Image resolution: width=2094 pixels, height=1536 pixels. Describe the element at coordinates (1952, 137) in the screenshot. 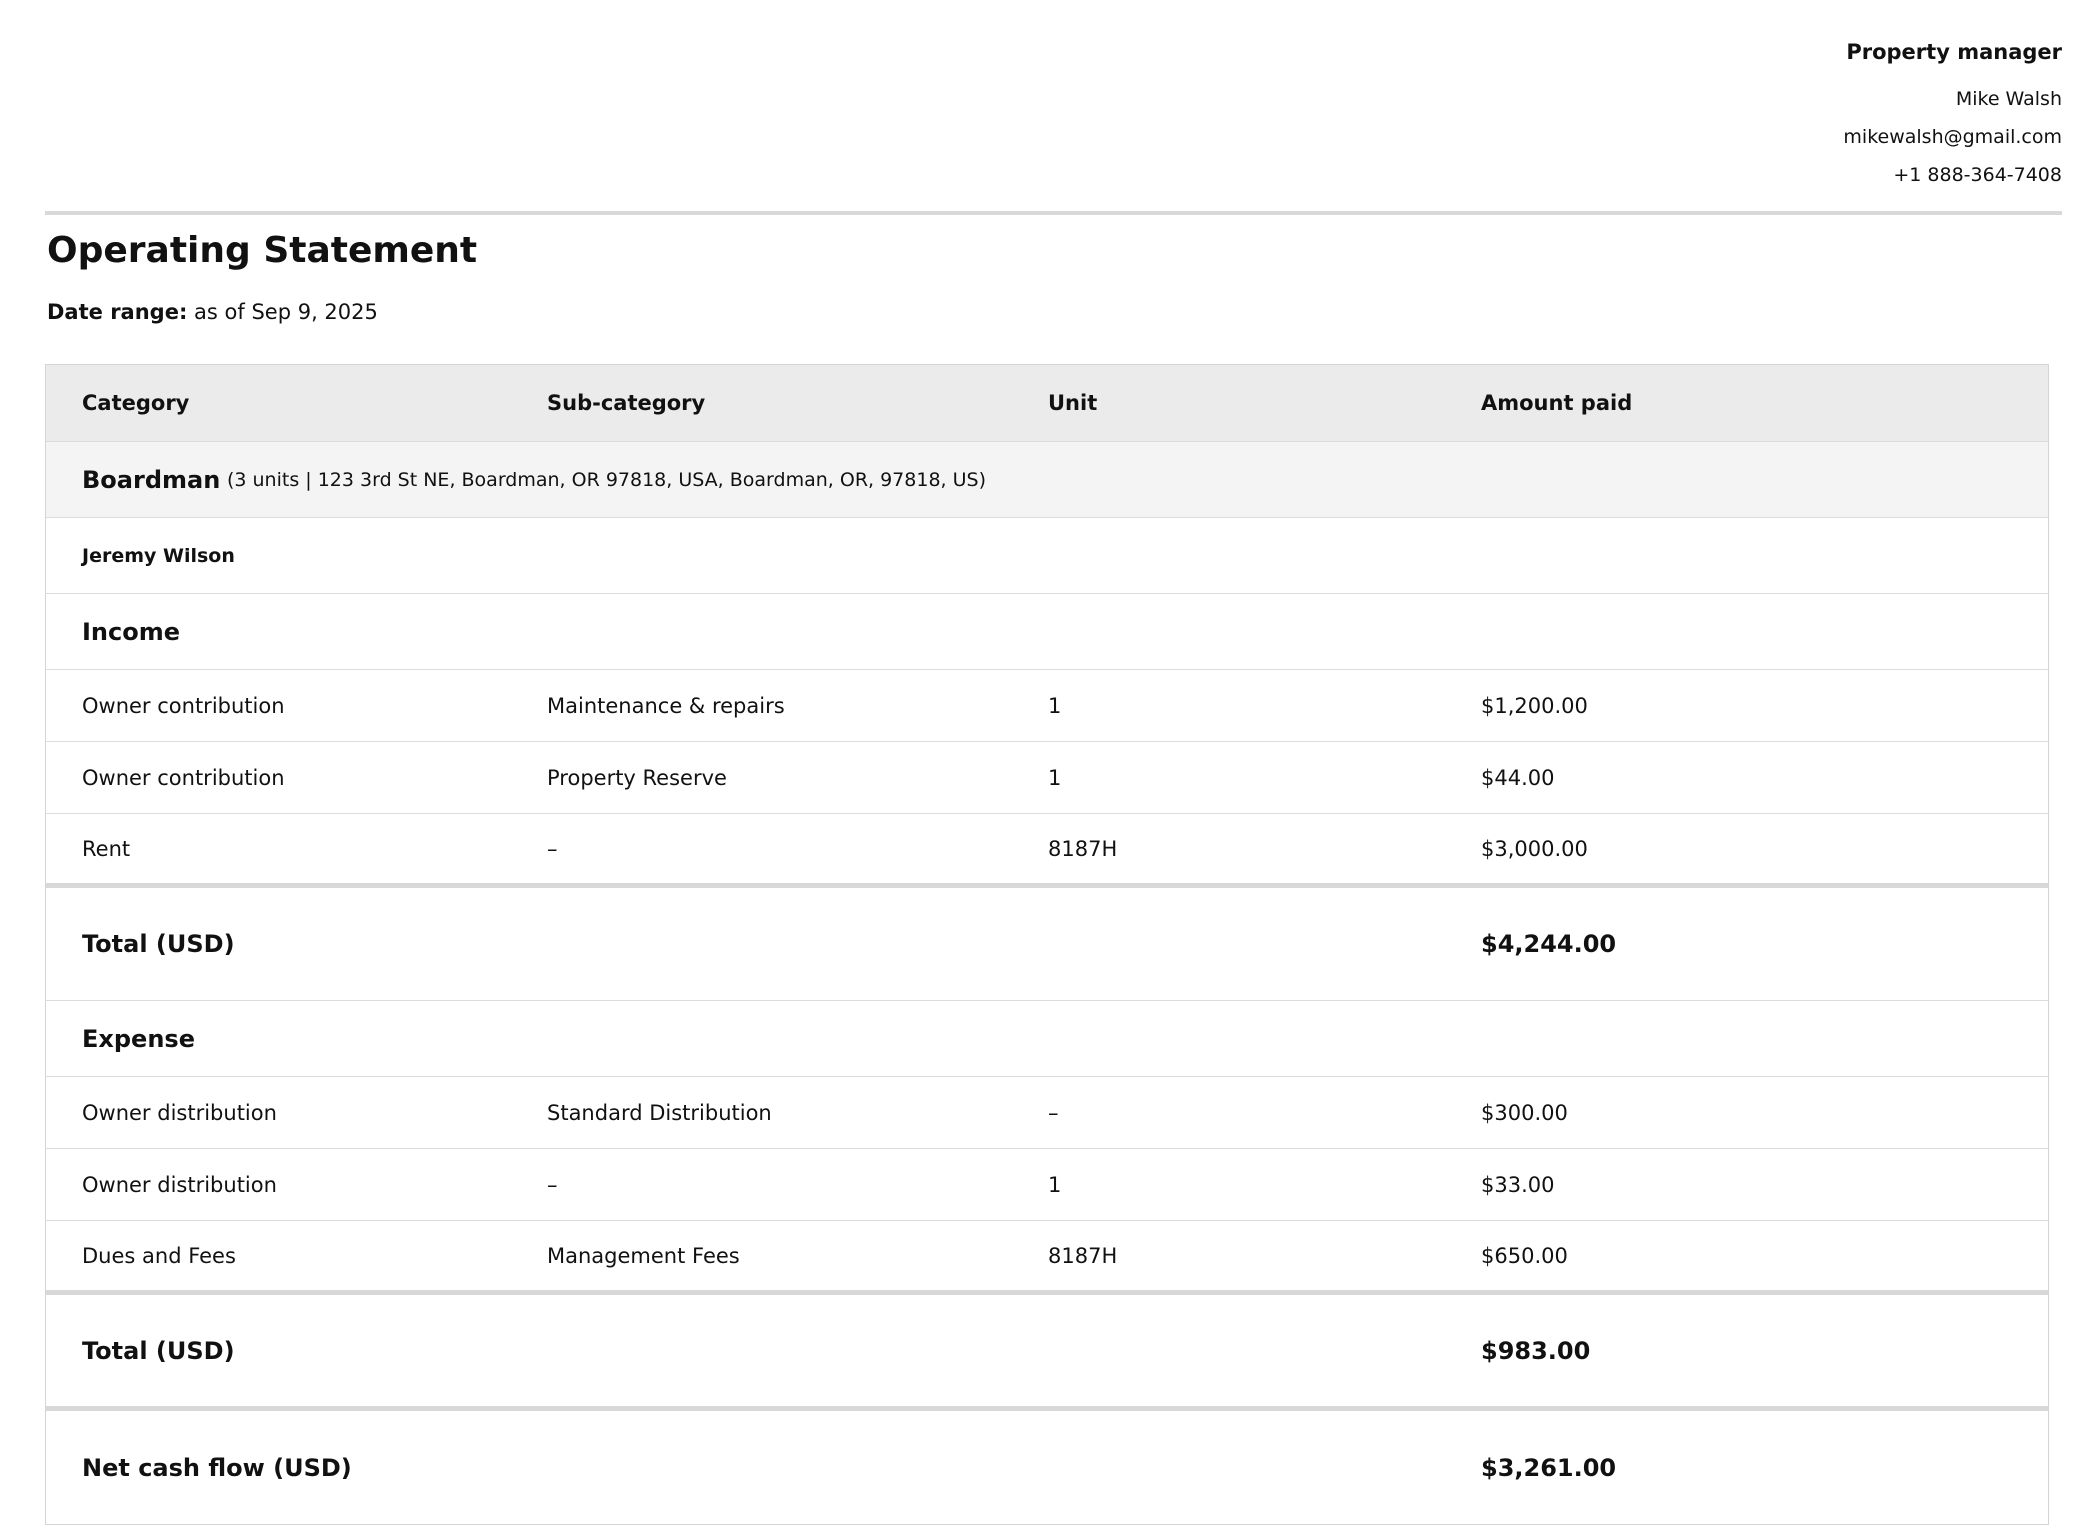

I see `property-manager-email: mikewalsh@gmail.com` at that location.